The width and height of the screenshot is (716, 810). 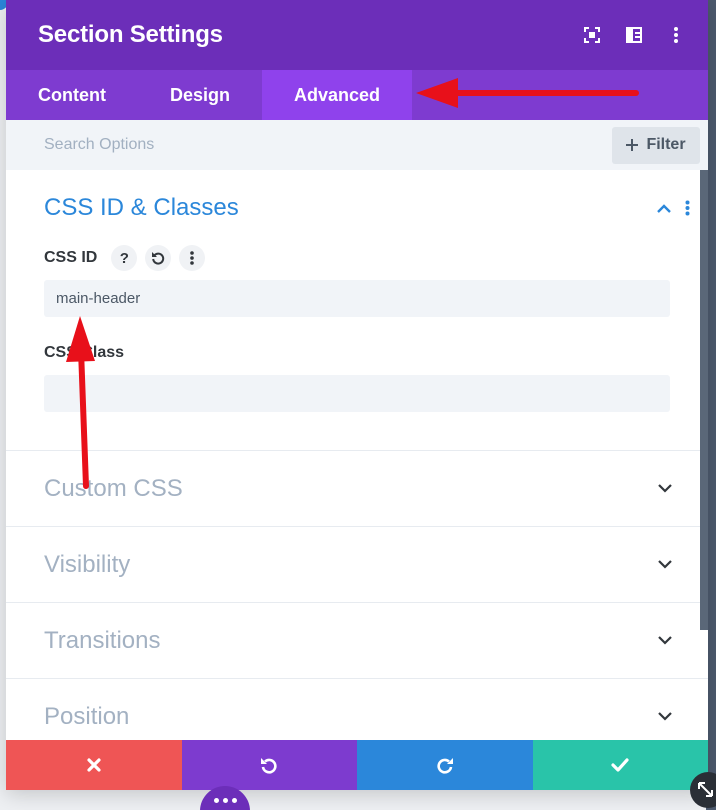 I want to click on cancel-button, so click(x=94, y=765).